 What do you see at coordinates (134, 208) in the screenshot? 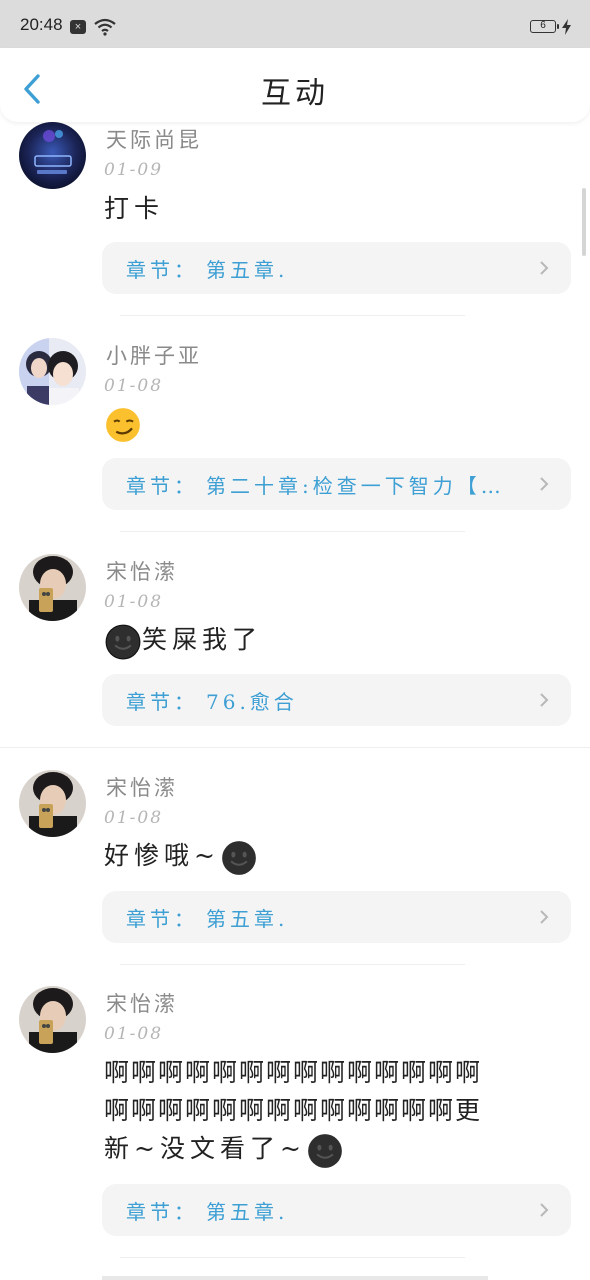
I see `comment-text: 打卡` at bounding box center [134, 208].